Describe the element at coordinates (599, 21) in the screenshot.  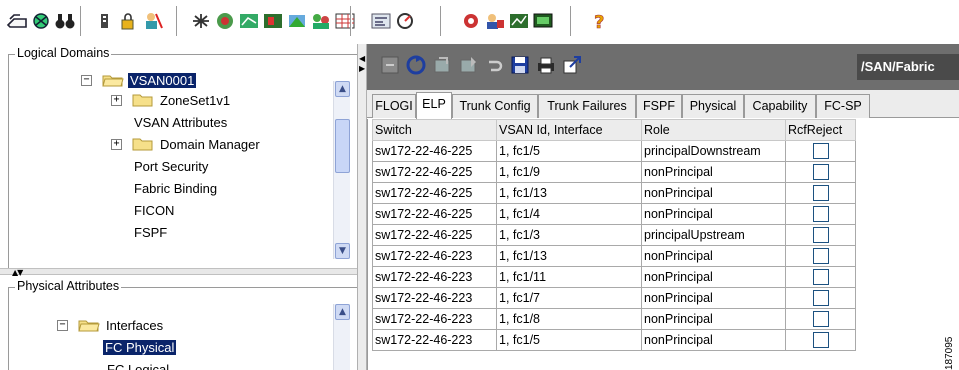
I see `help-icon: ?` at that location.